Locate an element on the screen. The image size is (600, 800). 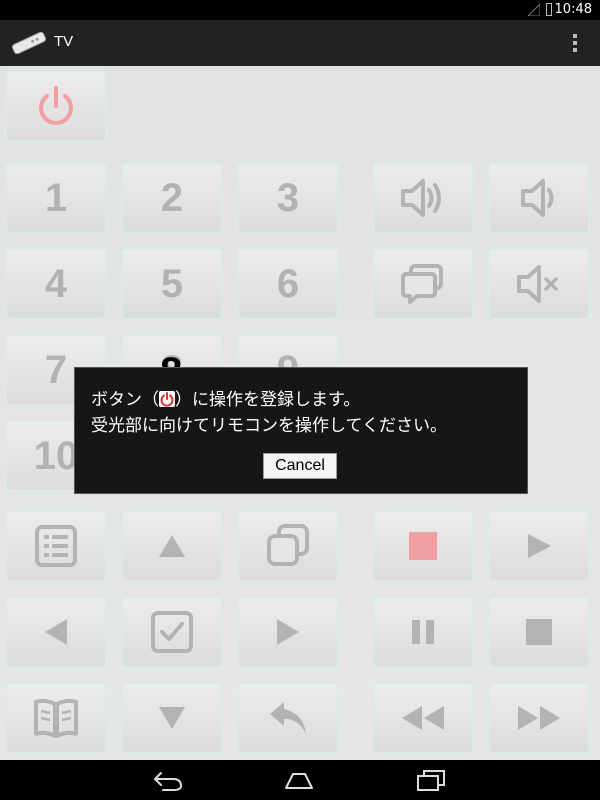
arrow-up-icon is located at coordinates (172, 546).